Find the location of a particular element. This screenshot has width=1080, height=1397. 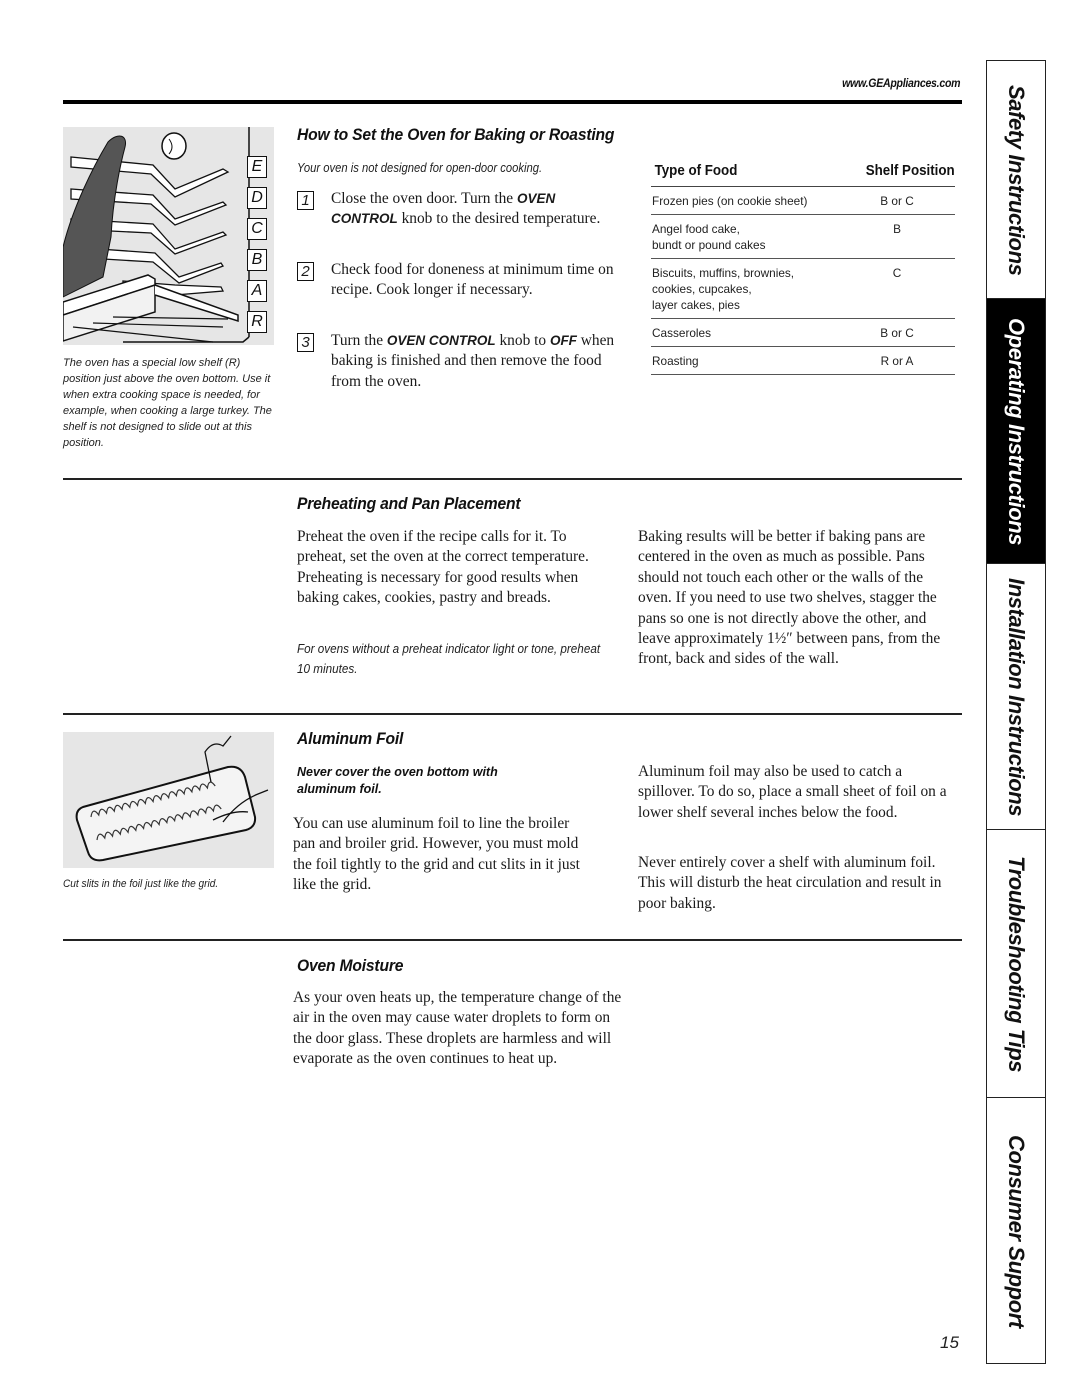

shelf-label-d: D is located at coordinates (257, 198).